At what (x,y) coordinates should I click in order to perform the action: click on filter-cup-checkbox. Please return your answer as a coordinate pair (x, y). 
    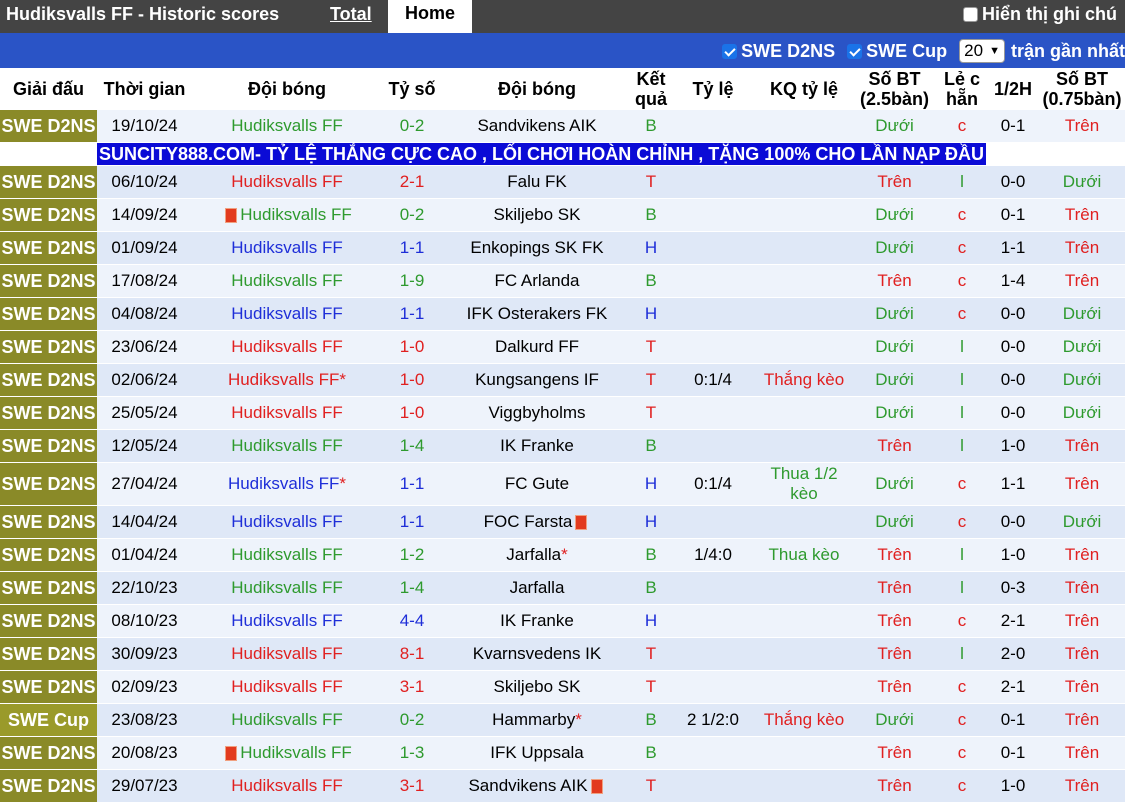
    Looking at the image, I should click on (855, 51).